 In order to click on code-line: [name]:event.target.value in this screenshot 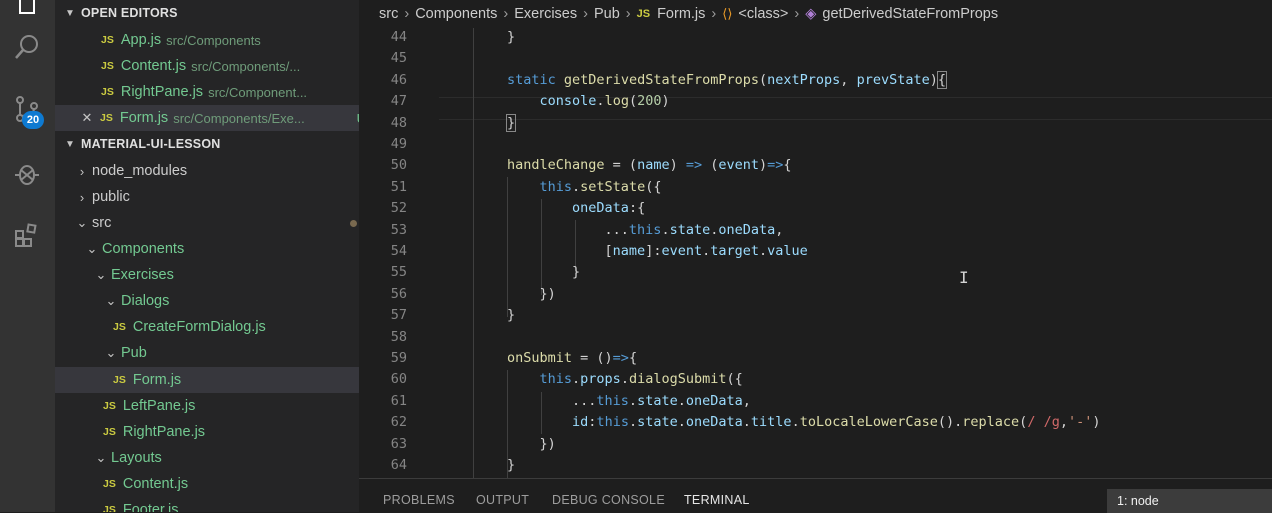, I will do `click(657, 251)`.